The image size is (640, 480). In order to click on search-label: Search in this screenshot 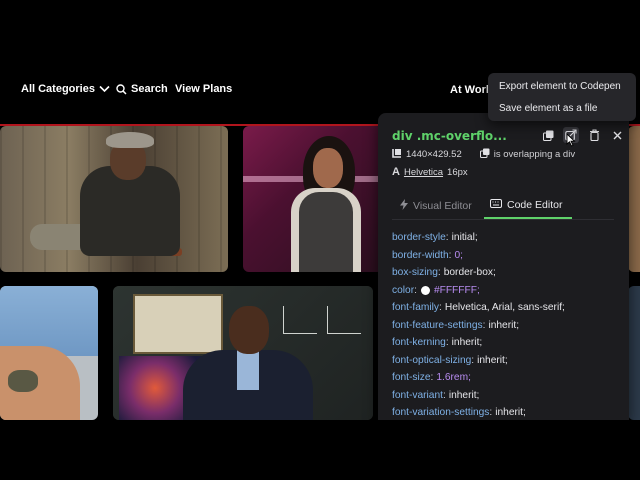, I will do `click(149, 89)`.